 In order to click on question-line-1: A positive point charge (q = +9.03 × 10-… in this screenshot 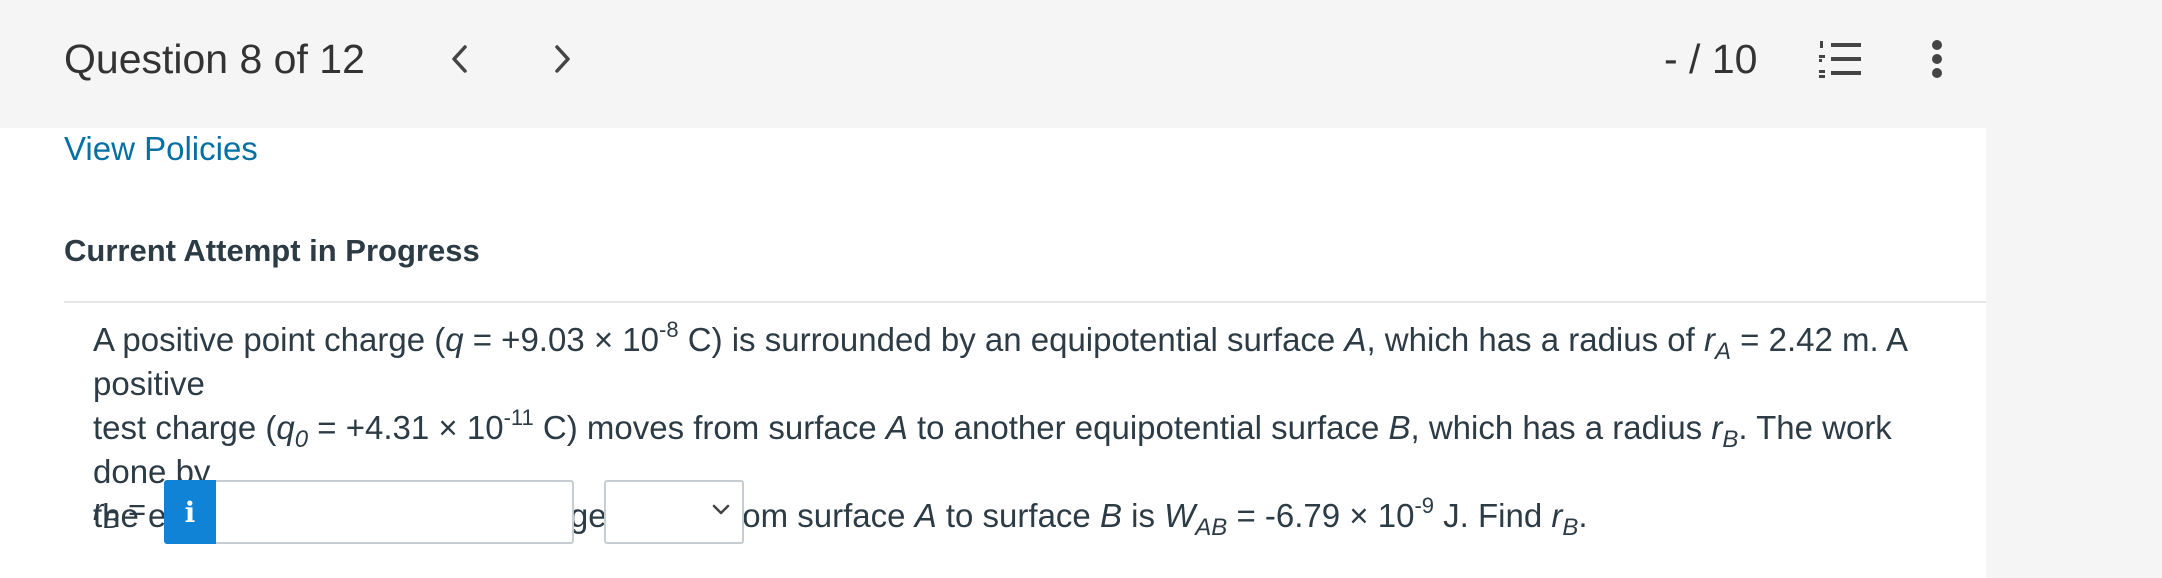, I will do `click(1000, 360)`.